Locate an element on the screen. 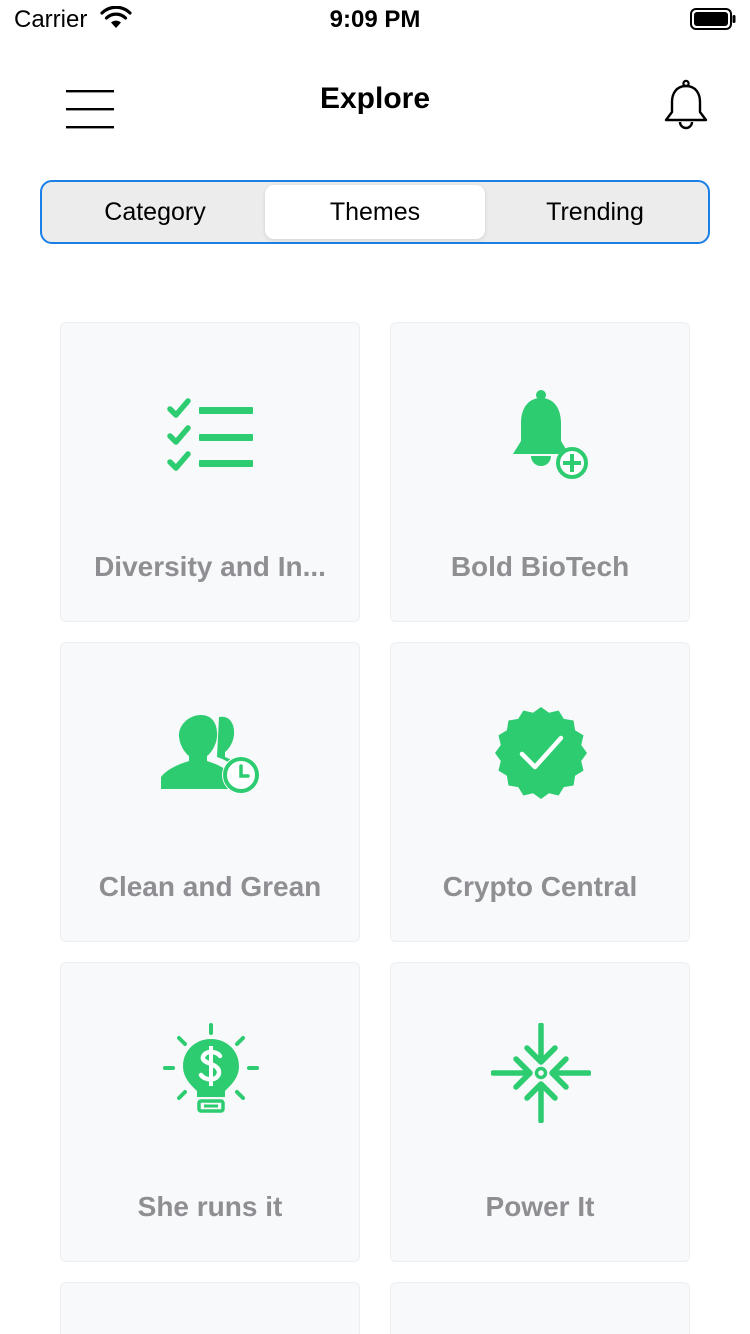  theme-label: Power It is located at coordinates (540, 1206).